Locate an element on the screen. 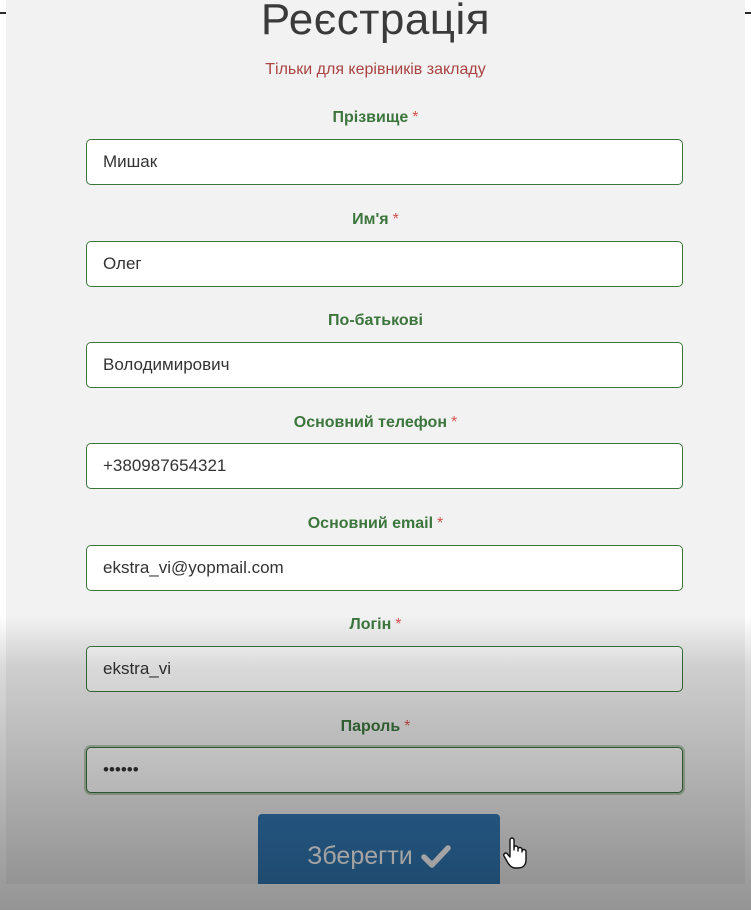 The height and width of the screenshot is (910, 751). page-margin-bottom is located at coordinates (375, 897).